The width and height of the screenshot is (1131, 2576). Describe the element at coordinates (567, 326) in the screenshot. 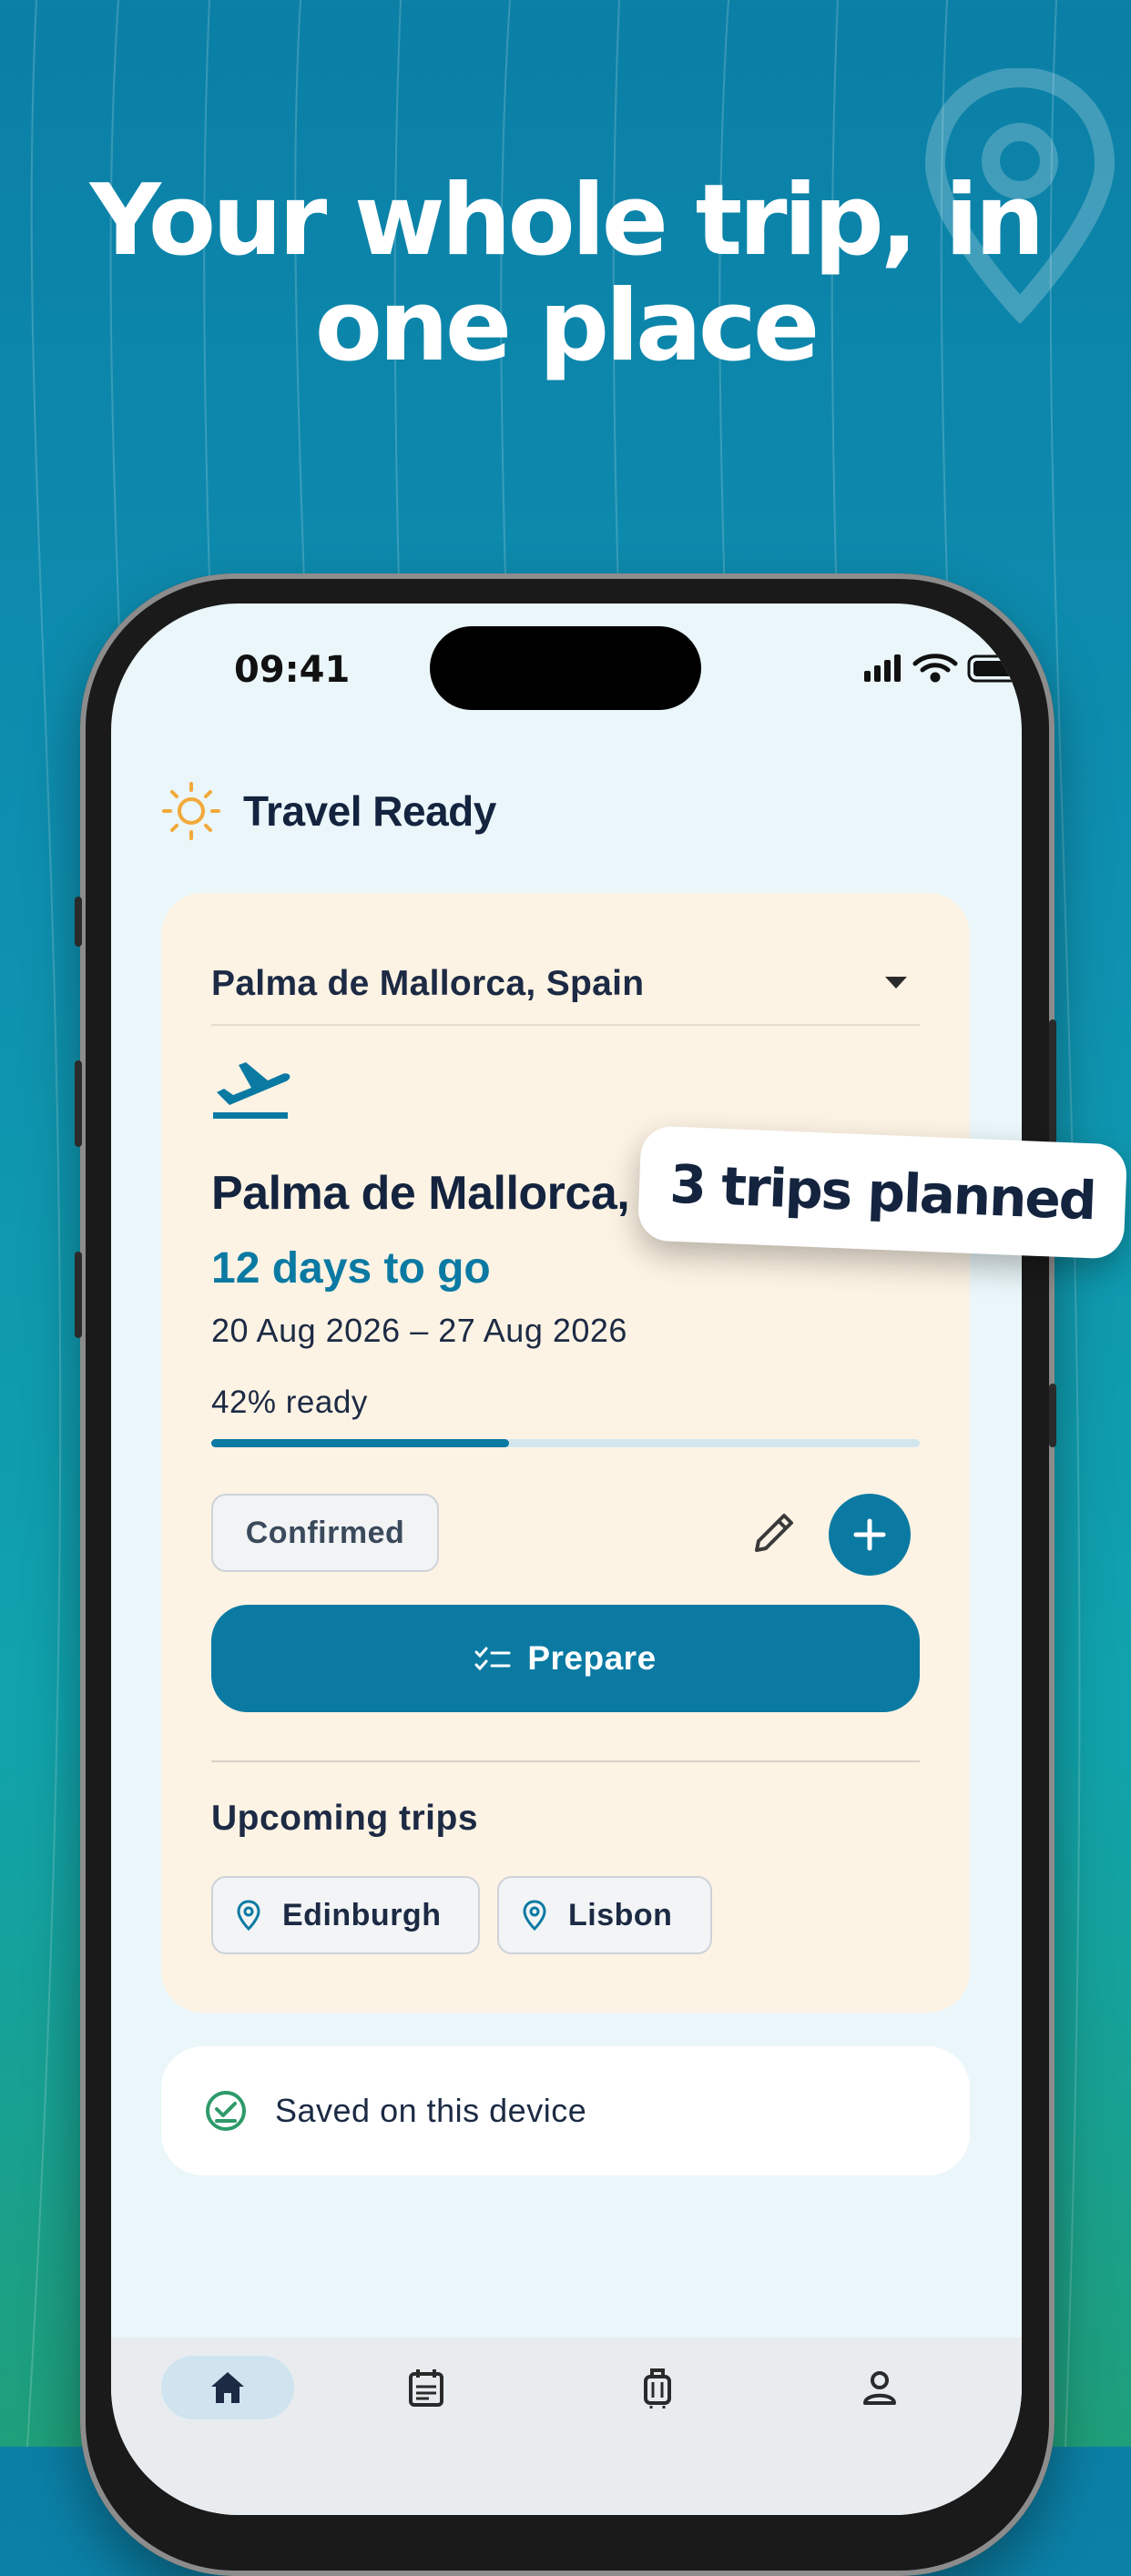

I see `headline-line-2: one place` at that location.